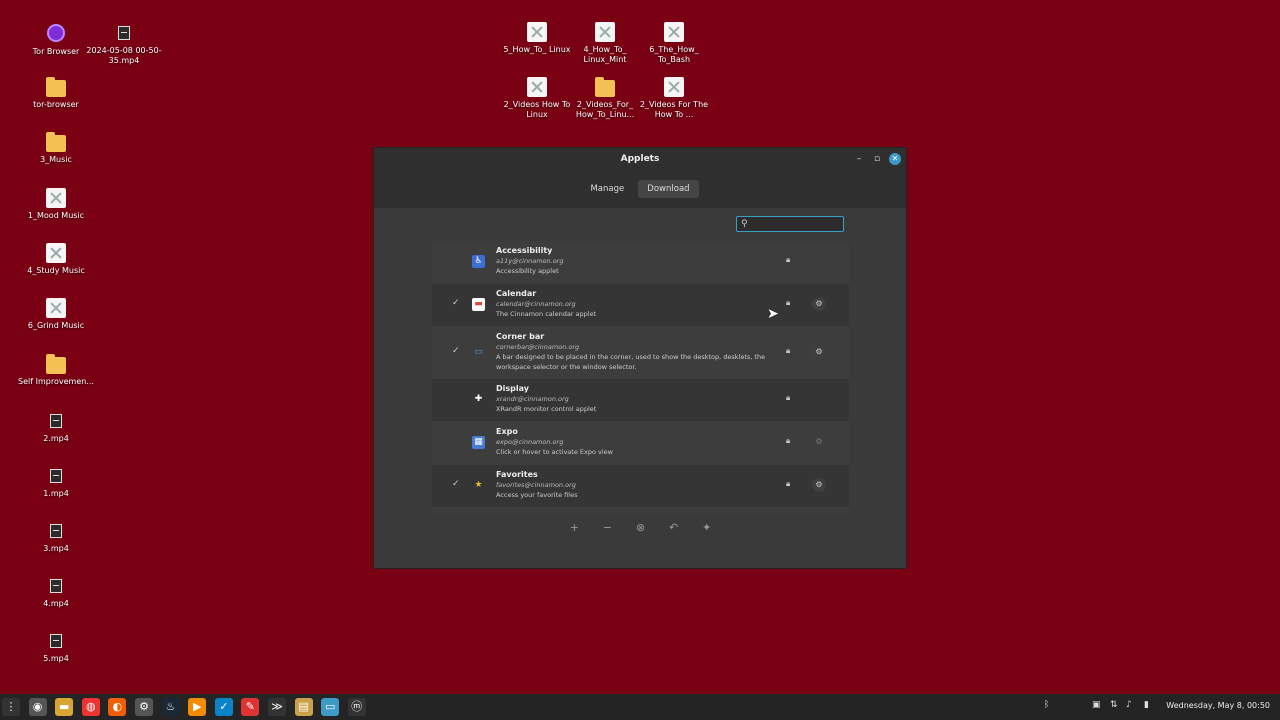 The image size is (1280, 720). I want to click on desktop-icon-label: 5.mp4, so click(56, 658).